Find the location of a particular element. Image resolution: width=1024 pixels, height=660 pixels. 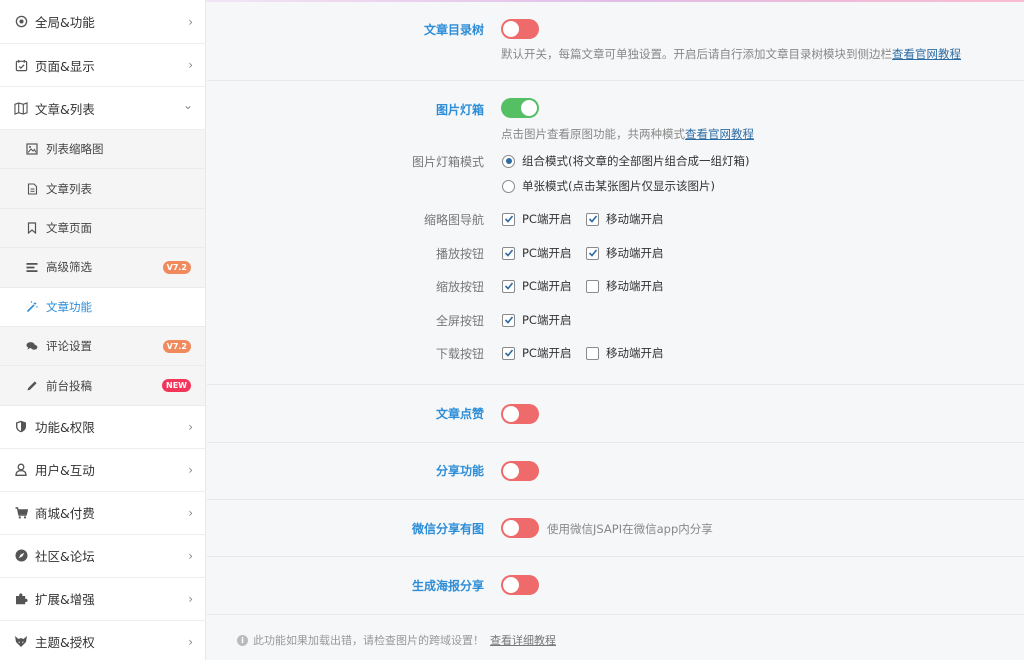

zoom-button-mobile: 移动端开启 is located at coordinates (625, 286).